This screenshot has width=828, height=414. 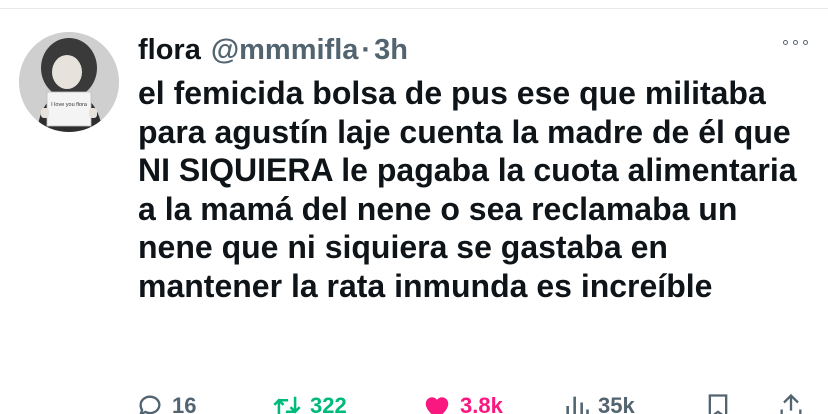 What do you see at coordinates (287, 405) in the screenshot?
I see `retweet-icon` at bounding box center [287, 405].